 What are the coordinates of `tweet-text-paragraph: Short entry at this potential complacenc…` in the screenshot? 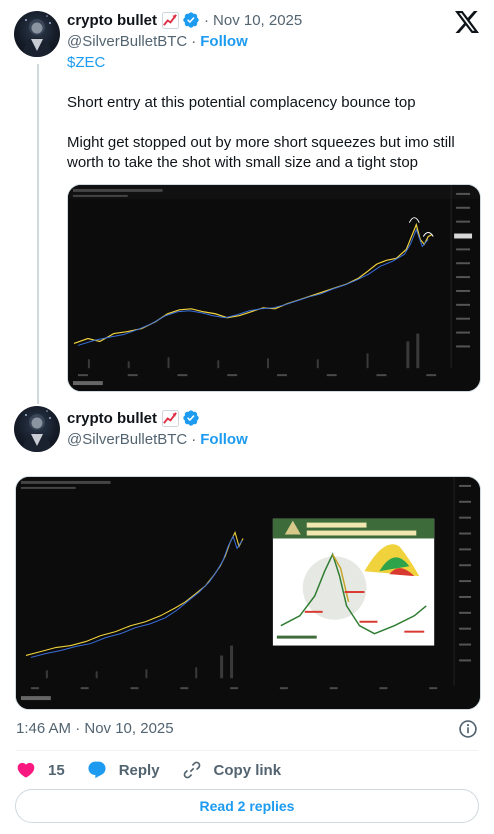 It's located at (241, 102).